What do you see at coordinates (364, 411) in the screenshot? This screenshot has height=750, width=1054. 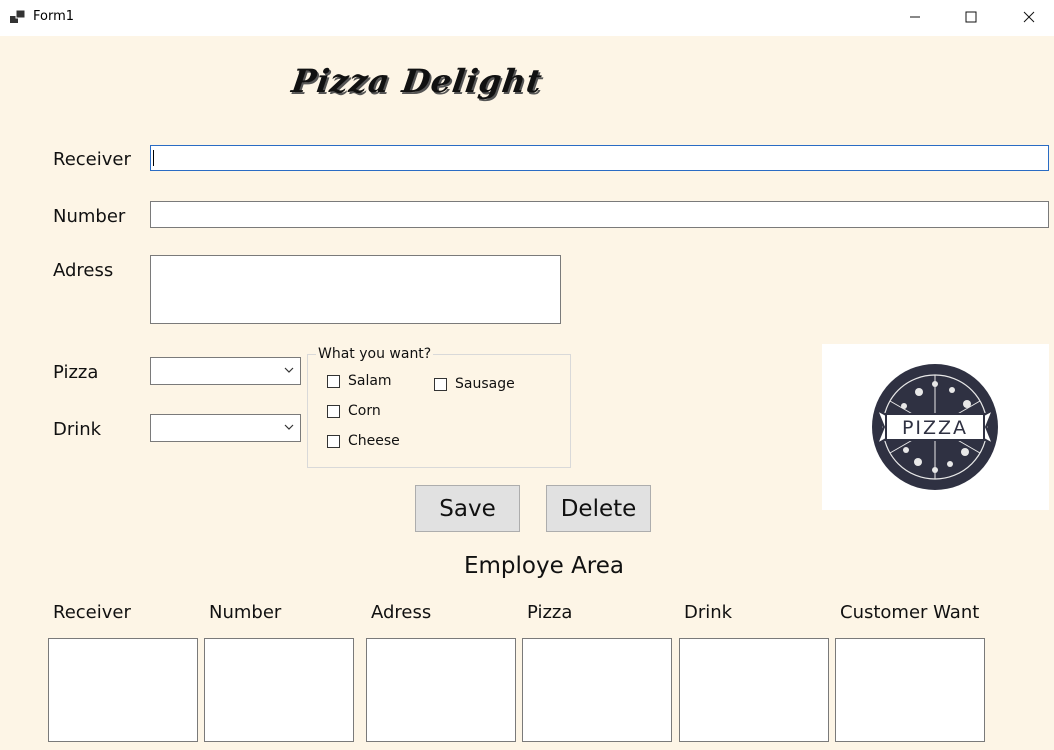 I see `checkbox-label: Corn` at bounding box center [364, 411].